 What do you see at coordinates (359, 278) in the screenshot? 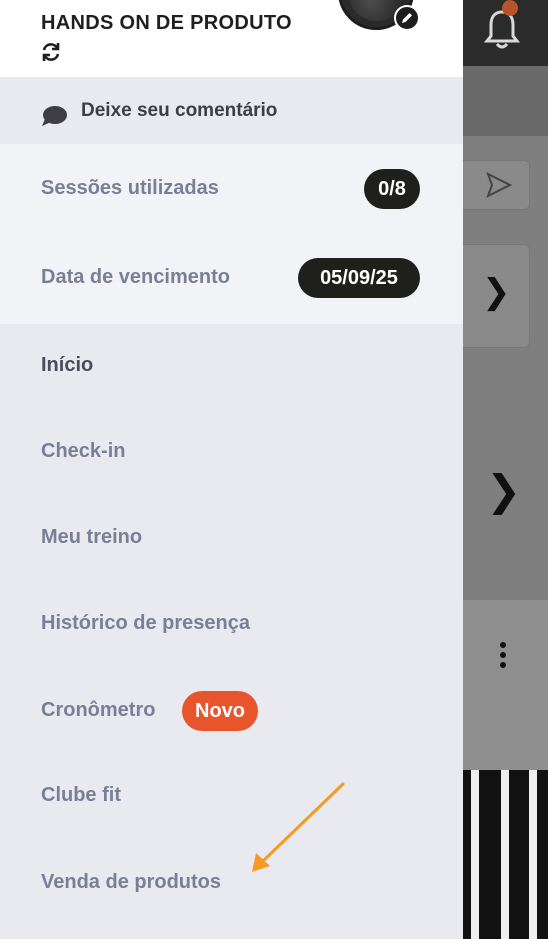
I see `due-date-value: 05/09/25` at bounding box center [359, 278].